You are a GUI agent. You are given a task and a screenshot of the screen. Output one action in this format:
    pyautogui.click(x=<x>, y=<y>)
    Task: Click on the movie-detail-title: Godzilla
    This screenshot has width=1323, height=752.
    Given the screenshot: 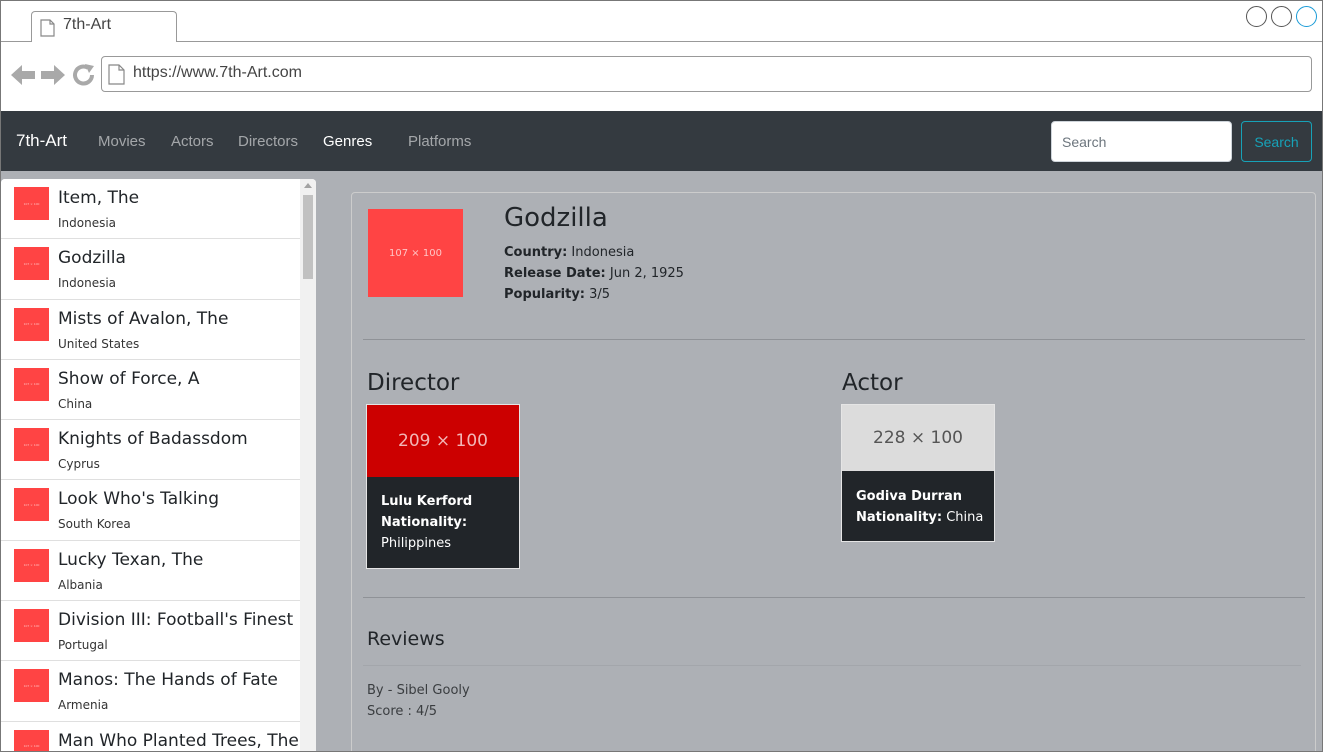 What is the action you would take?
    pyautogui.click(x=556, y=218)
    